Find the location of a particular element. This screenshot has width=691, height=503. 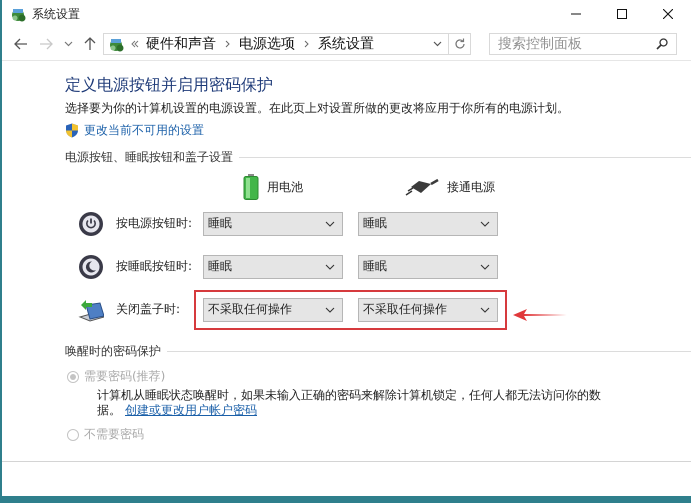

refresh-button is located at coordinates (460, 44).